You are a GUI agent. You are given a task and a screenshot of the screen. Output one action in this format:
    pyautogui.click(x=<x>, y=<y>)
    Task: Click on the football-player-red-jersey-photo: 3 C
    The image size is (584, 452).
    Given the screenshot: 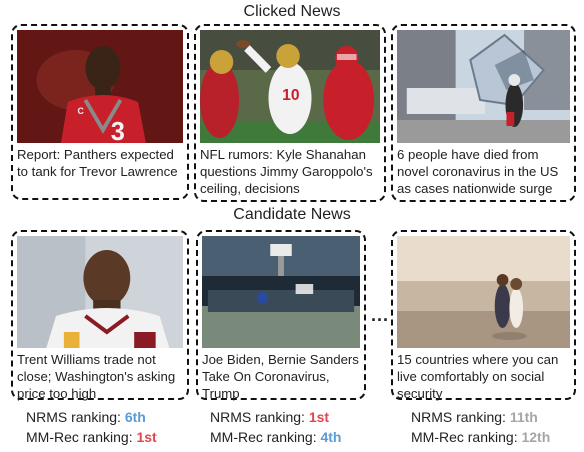 What is the action you would take?
    pyautogui.click(x=100, y=86)
    